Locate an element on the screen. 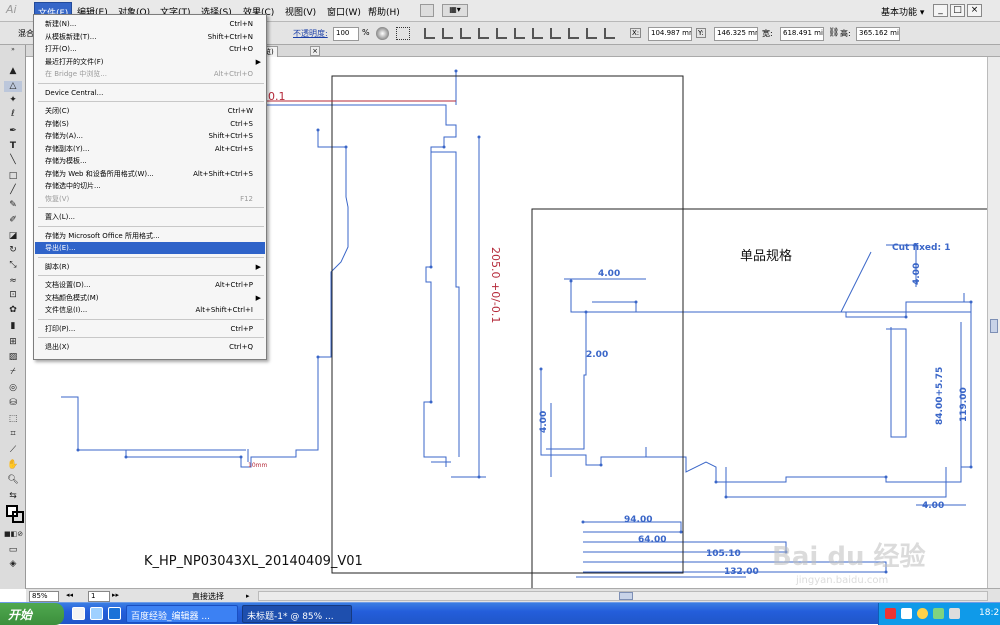 This screenshot has height=625, width=1000. file-menu-item: 脚本(R) ▶ is located at coordinates (150, 267).